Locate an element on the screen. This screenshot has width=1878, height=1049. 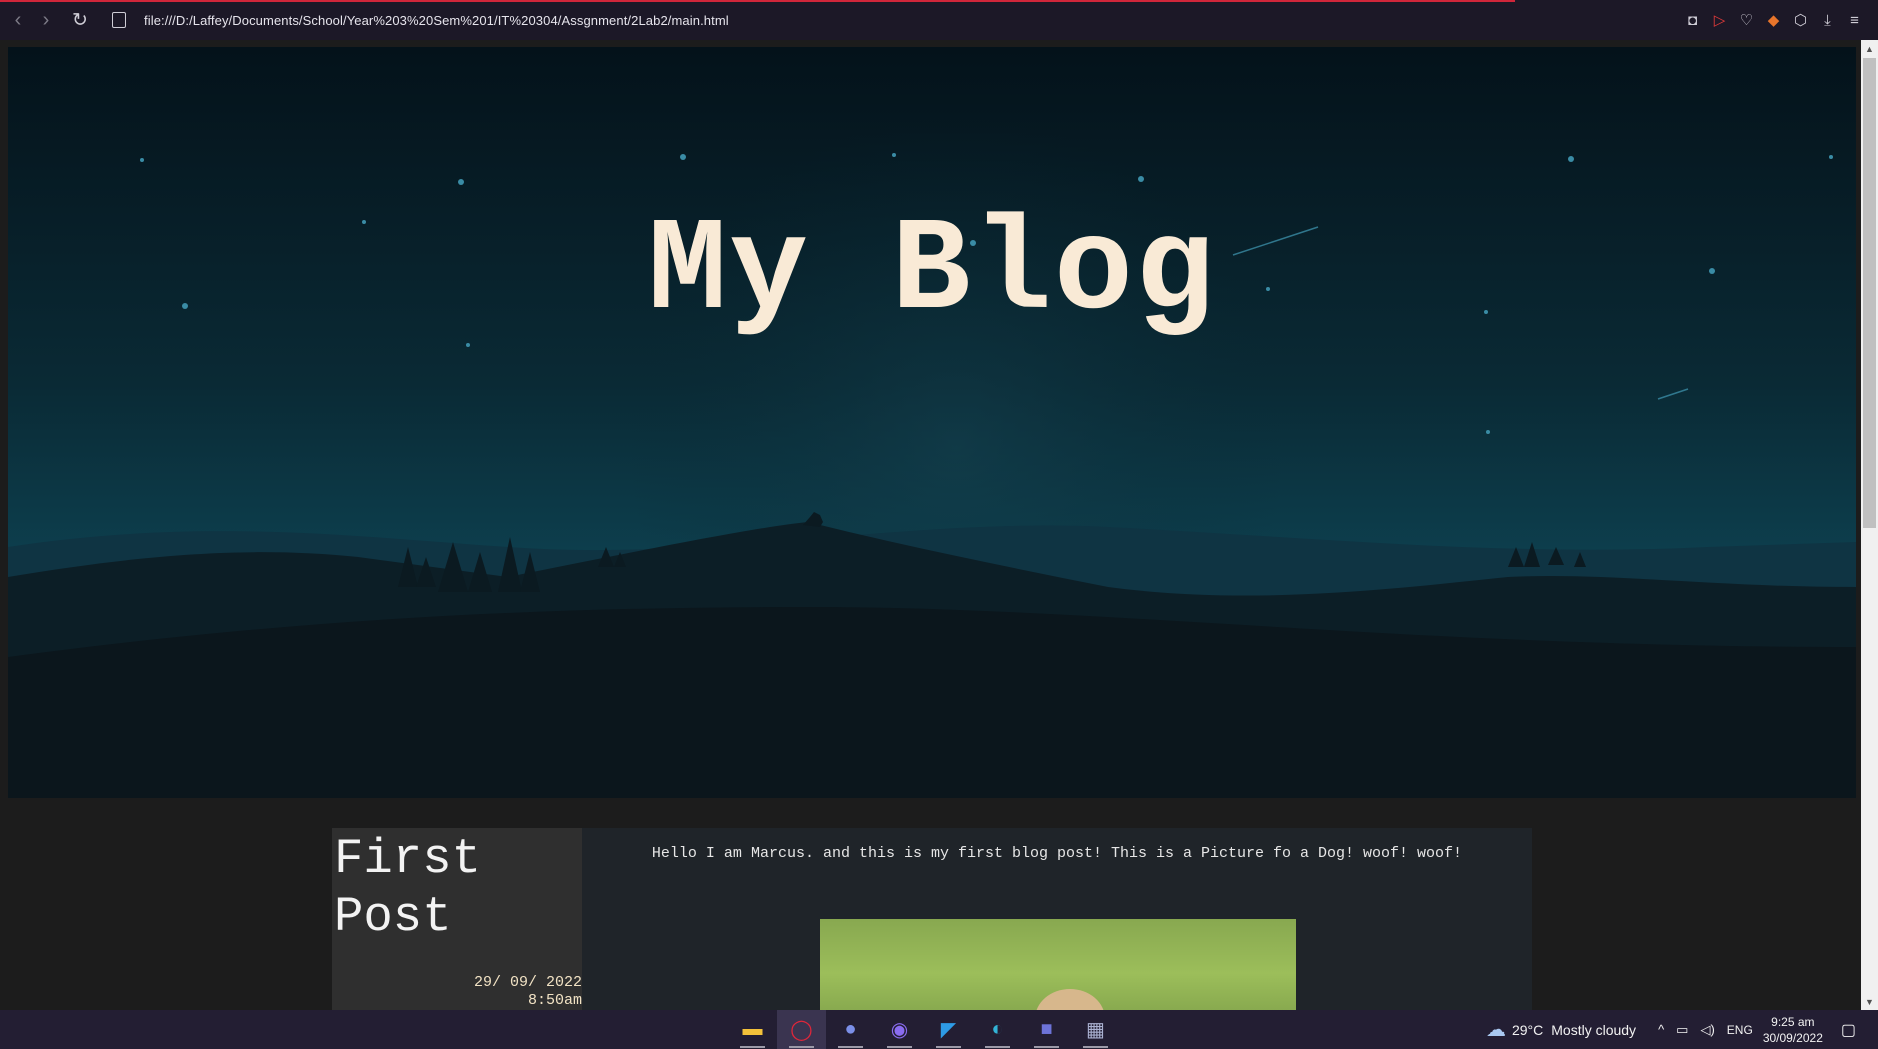
messenger-icon: ◉ is located at coordinates (899, 1029).